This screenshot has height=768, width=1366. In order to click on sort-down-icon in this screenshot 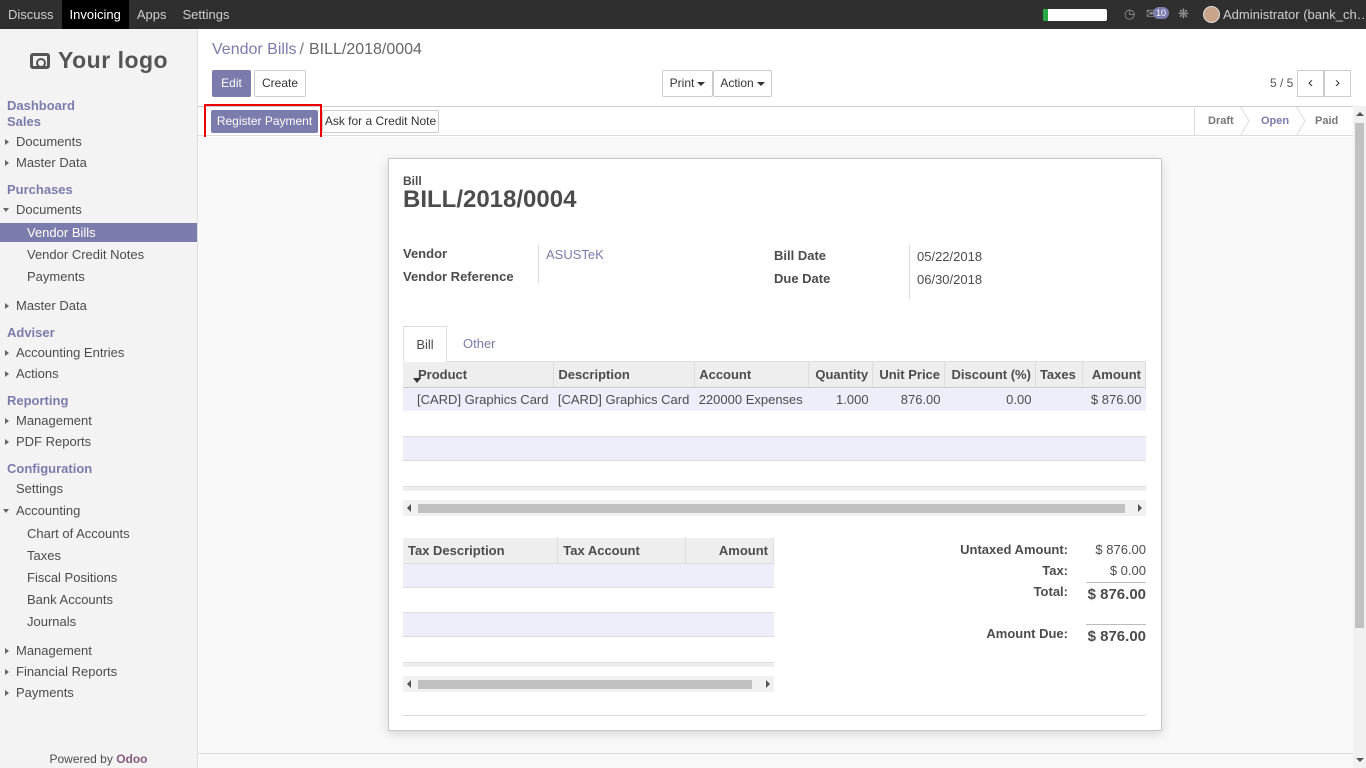, I will do `click(417, 380)`.